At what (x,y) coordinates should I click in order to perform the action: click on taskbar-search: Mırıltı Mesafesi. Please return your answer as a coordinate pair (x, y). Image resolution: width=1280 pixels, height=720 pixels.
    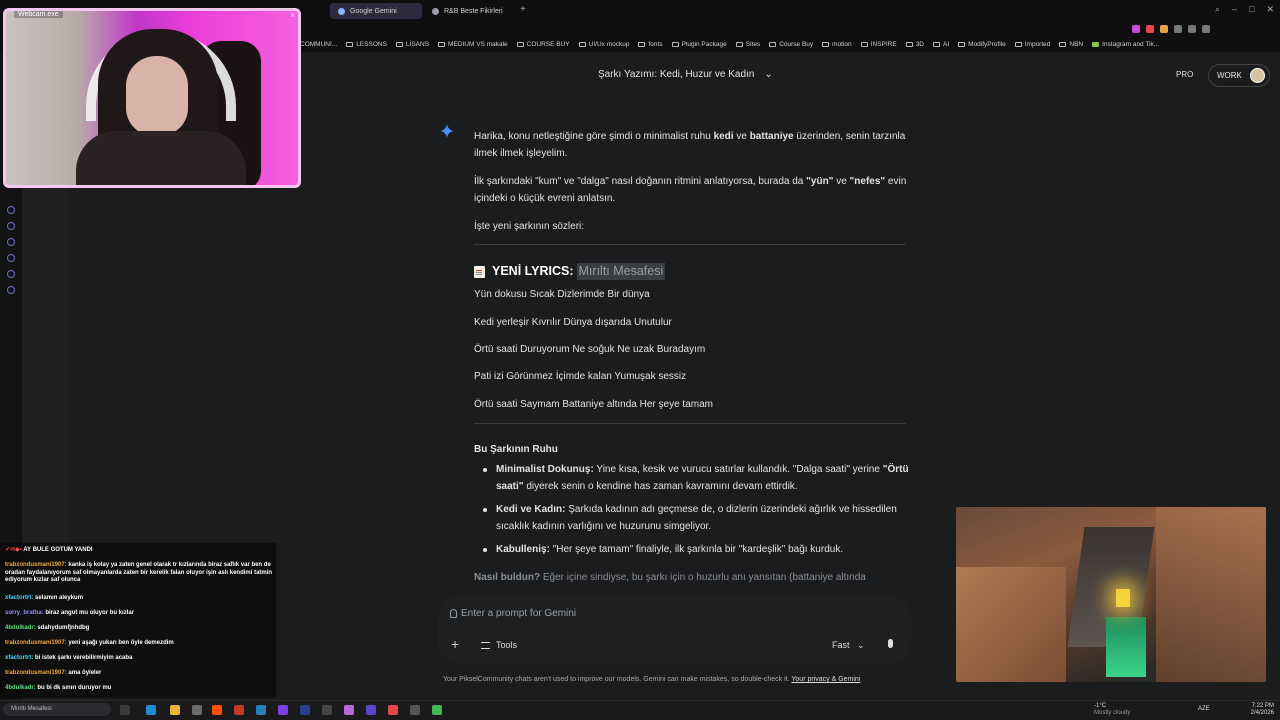
    Looking at the image, I should click on (57, 709).